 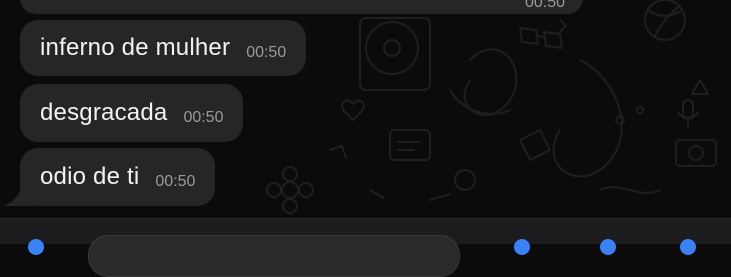 I want to click on mic-icon, so click(x=688, y=247).